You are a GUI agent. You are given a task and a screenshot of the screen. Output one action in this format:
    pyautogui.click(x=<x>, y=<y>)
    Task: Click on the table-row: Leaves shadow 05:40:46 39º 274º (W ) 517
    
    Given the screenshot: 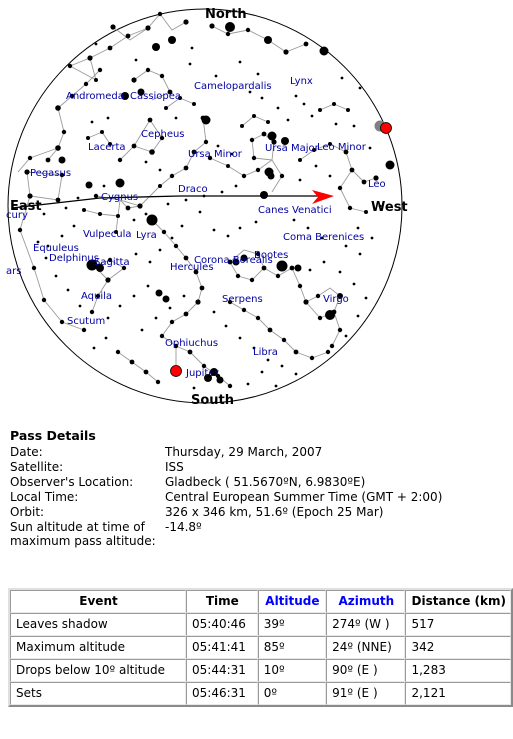 What is the action you would take?
    pyautogui.click(x=260, y=624)
    